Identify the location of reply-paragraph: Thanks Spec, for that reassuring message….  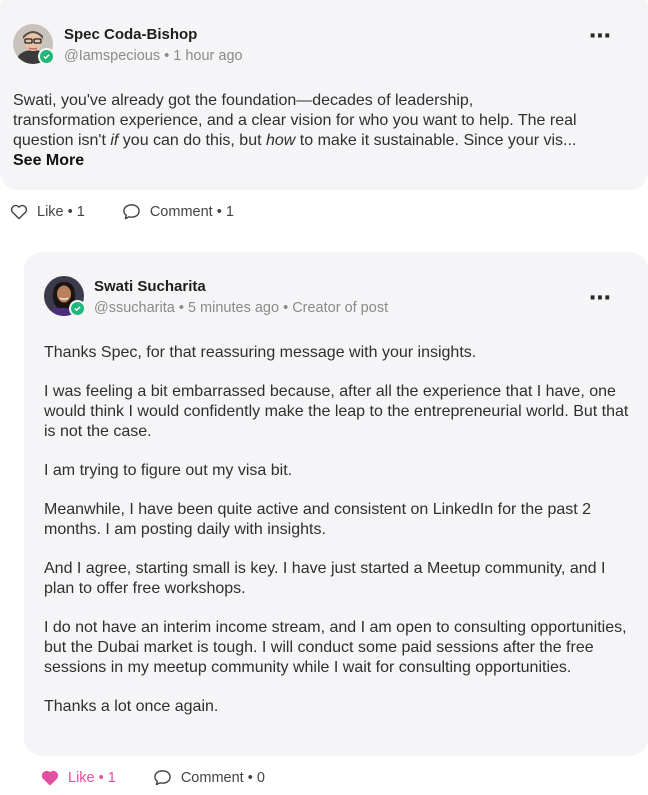
(260, 352).